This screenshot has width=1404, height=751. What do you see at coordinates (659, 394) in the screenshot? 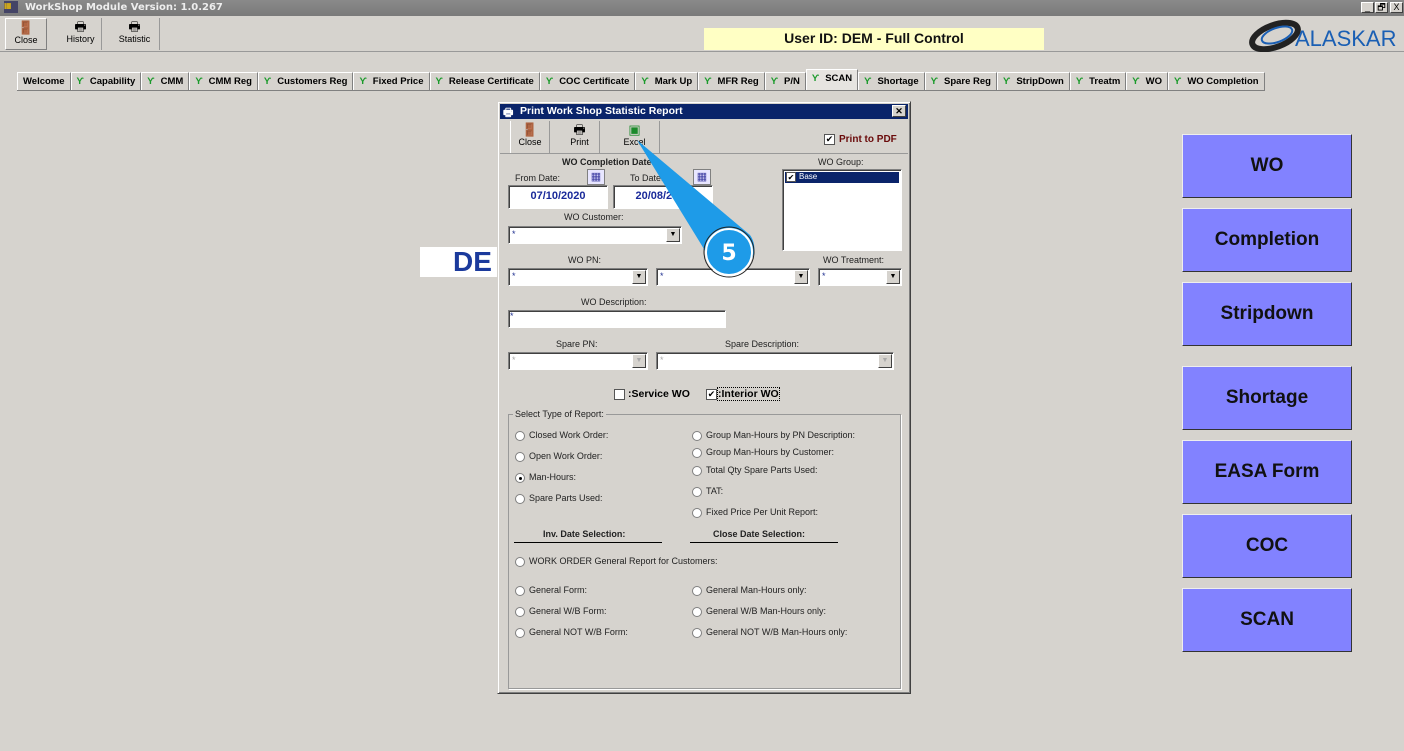
I see `service-wo-label: :Service WO` at bounding box center [659, 394].